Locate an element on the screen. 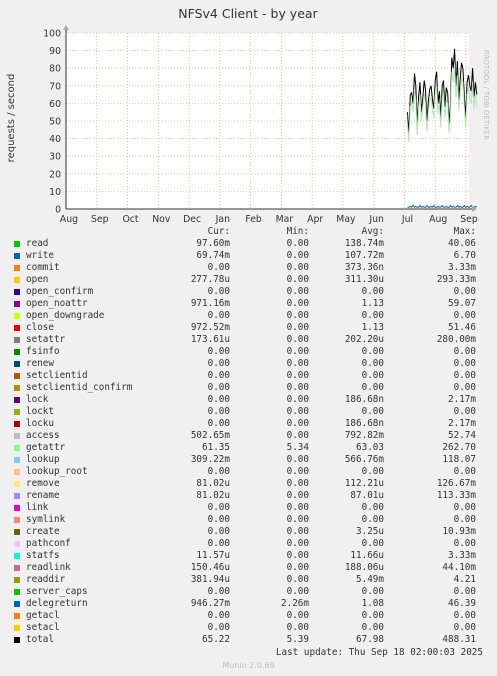 The image size is (497, 676). legend-avg: 1.13 is located at coordinates (372, 303).